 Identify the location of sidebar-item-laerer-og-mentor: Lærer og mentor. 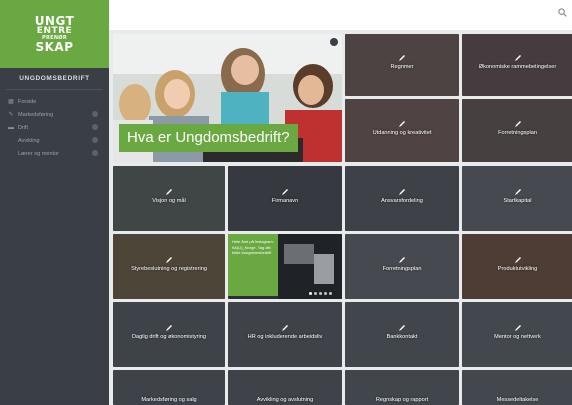
(54, 153).